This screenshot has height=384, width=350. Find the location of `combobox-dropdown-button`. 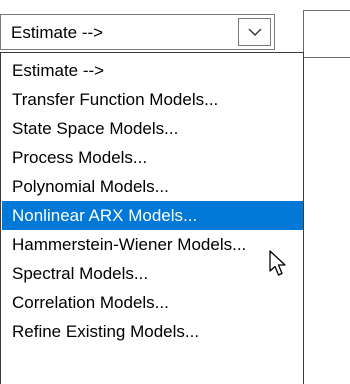

combobox-dropdown-button is located at coordinates (254, 32).